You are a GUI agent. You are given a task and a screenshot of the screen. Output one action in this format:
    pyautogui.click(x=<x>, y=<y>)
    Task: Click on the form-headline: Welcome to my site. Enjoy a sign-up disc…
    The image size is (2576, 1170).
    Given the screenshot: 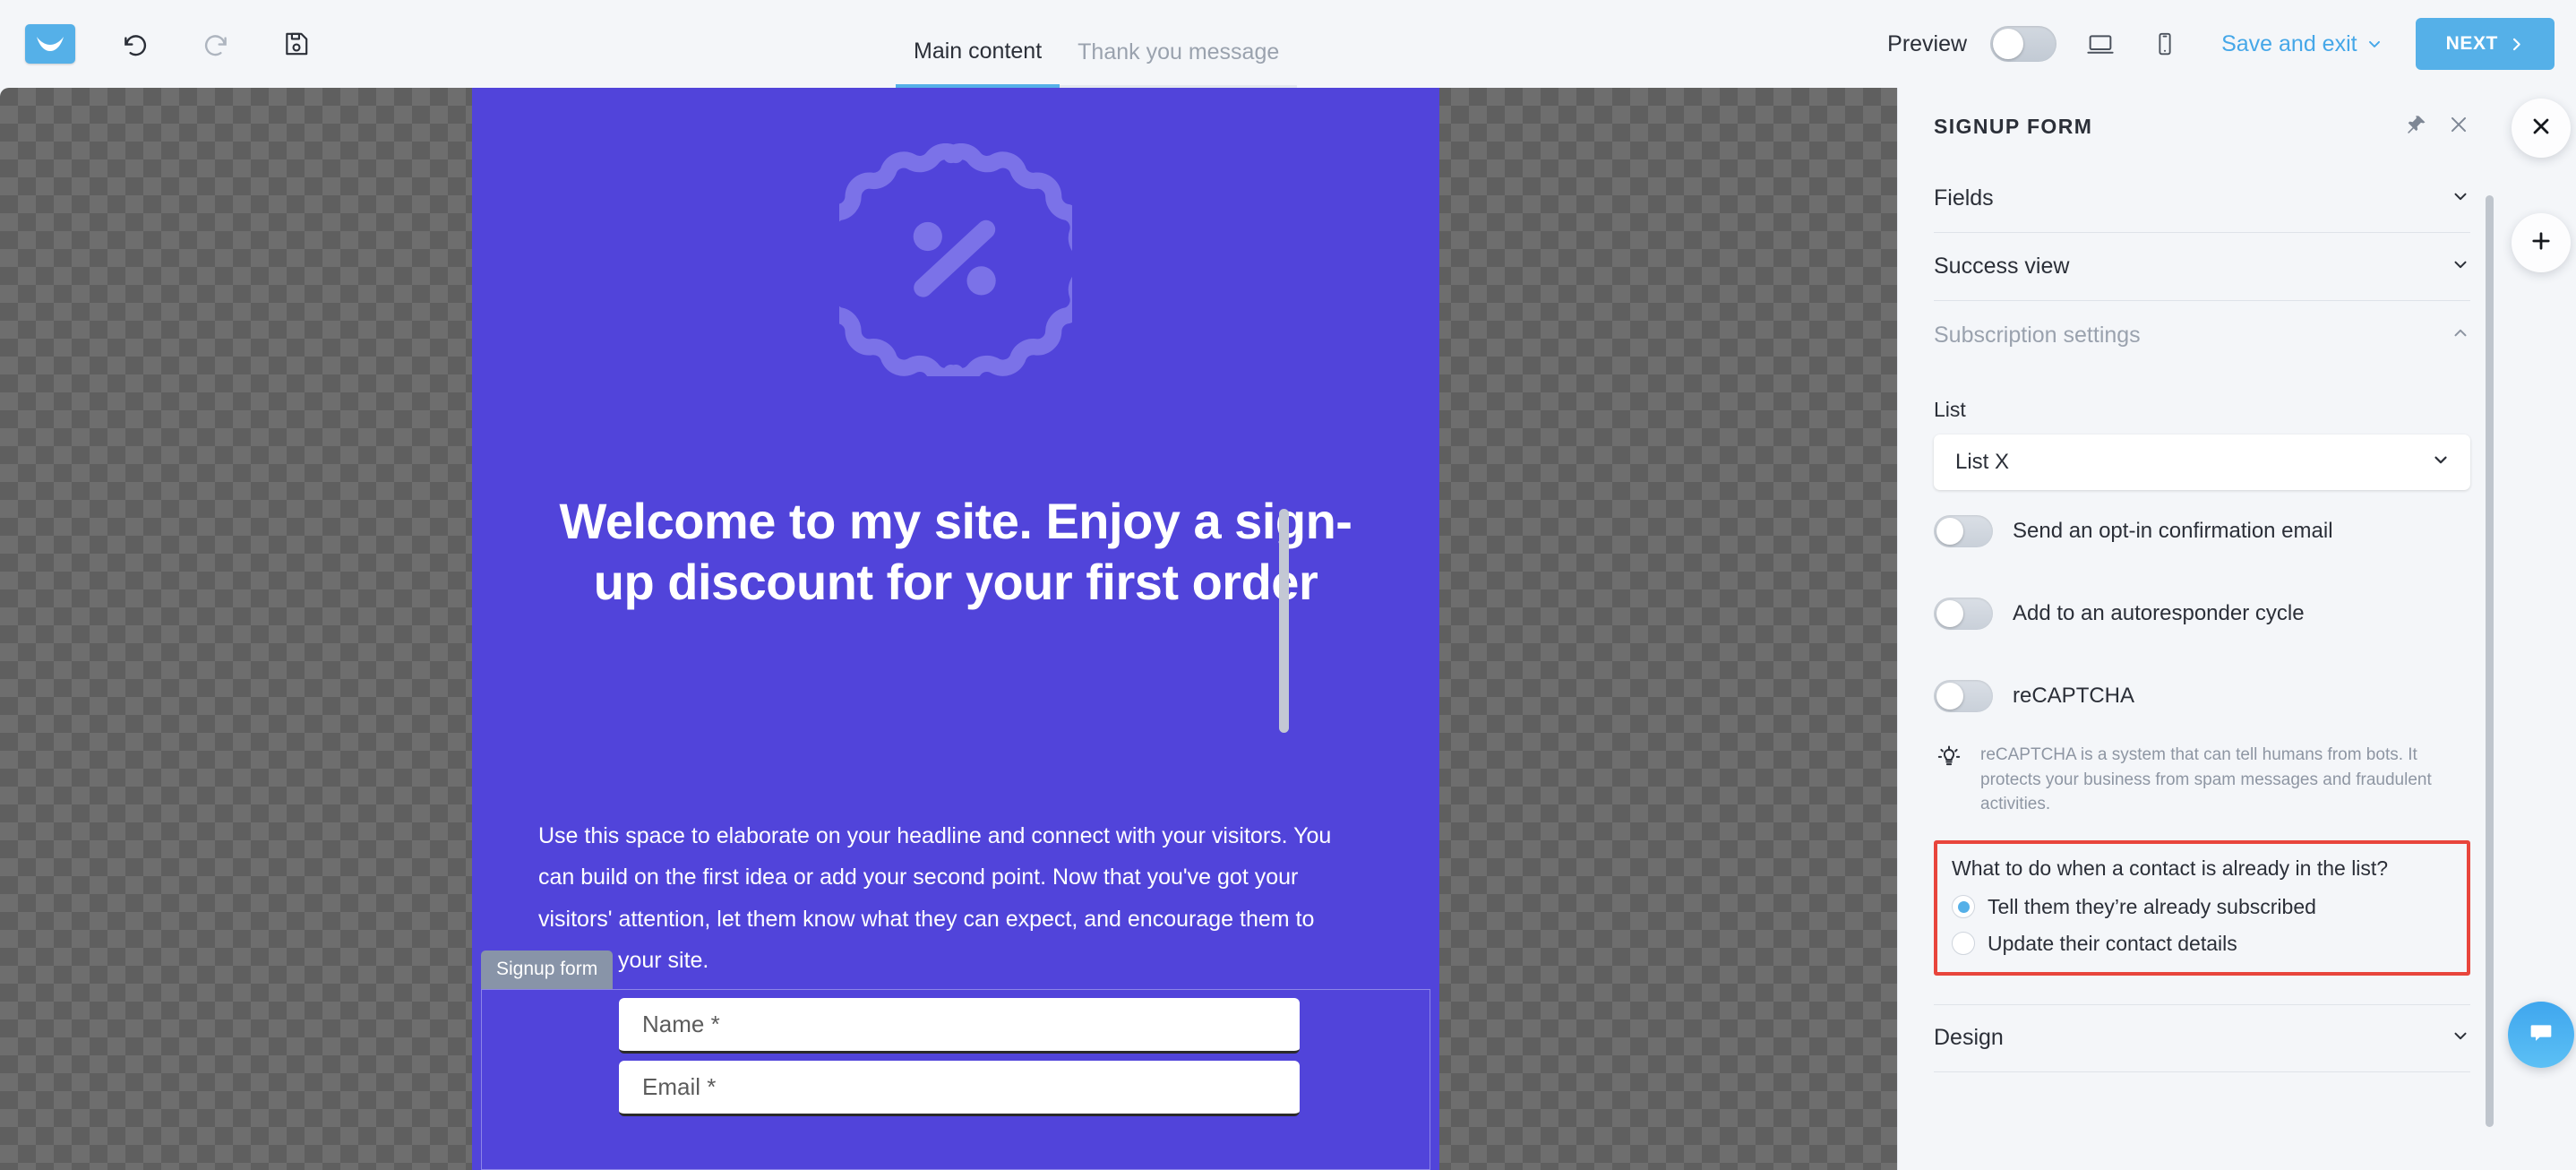 What is the action you would take?
    pyautogui.click(x=956, y=553)
    